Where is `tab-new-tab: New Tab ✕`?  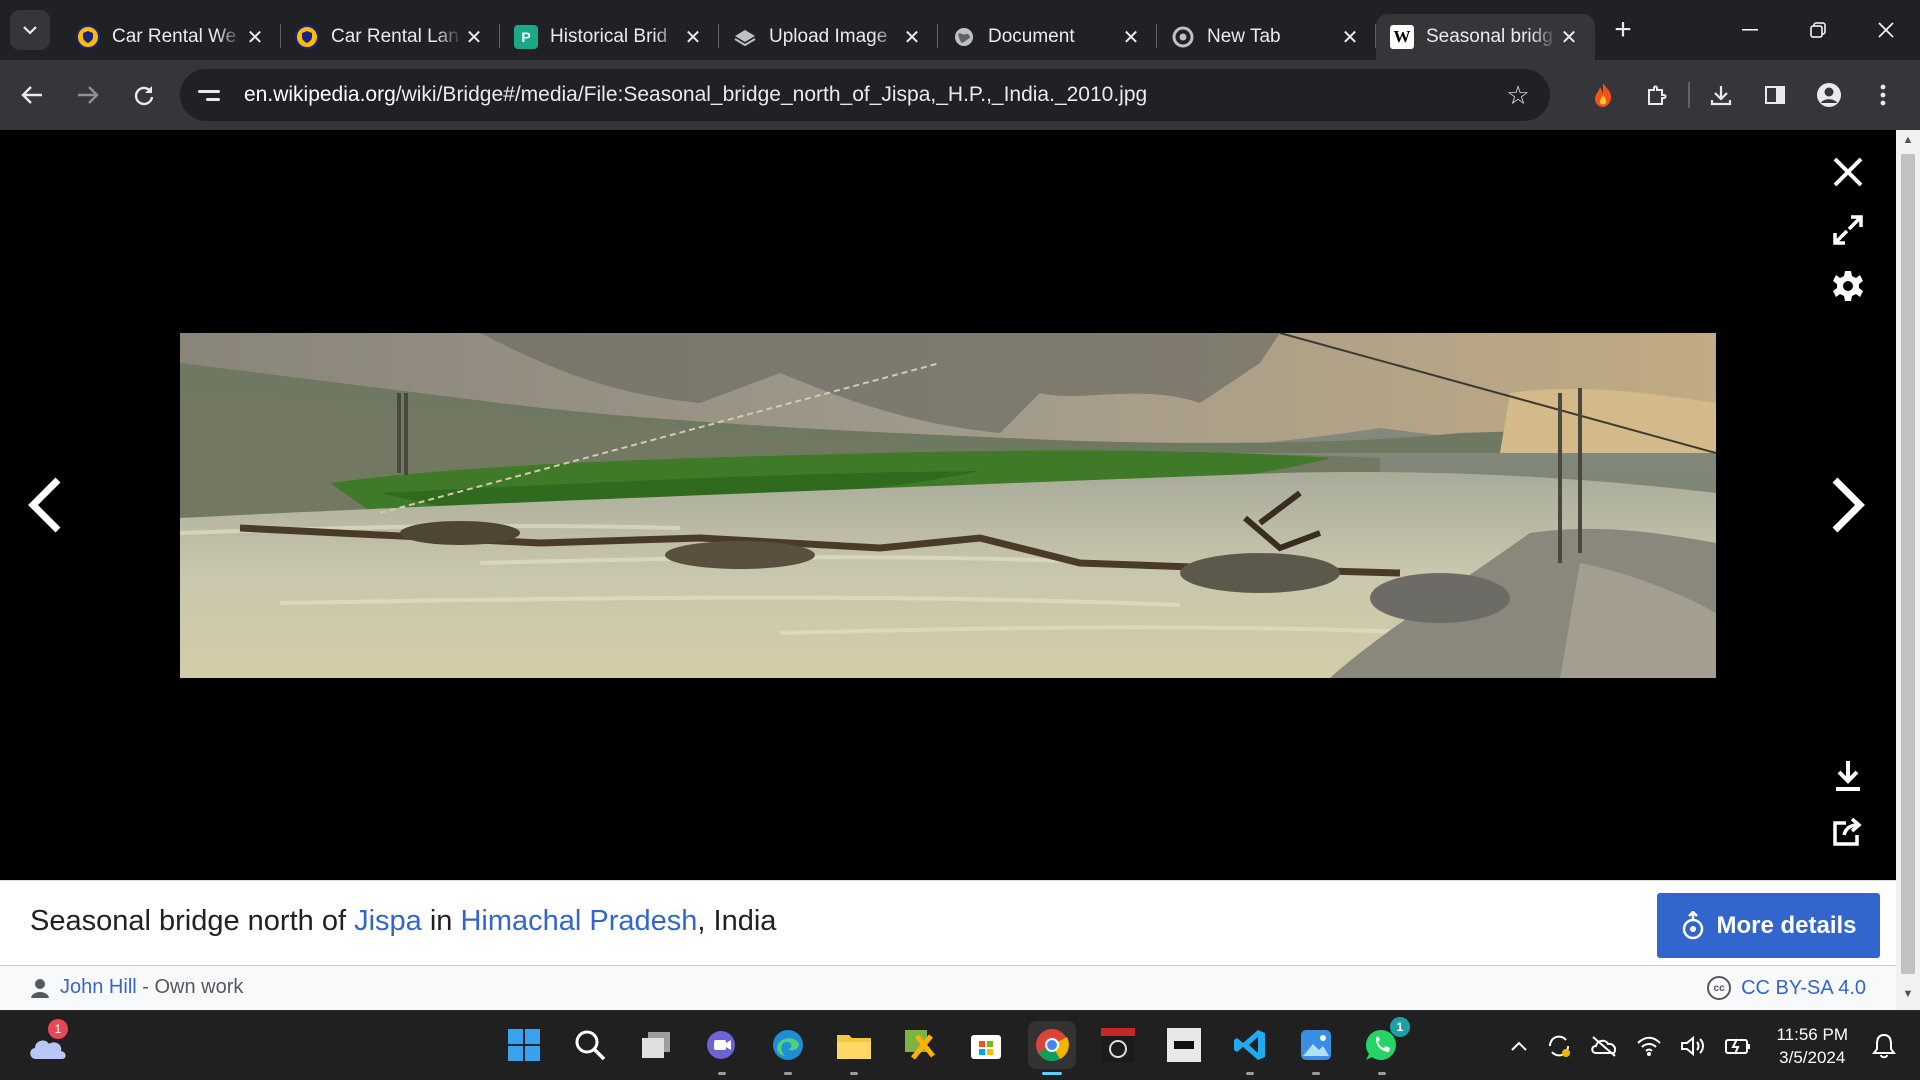
tab-new-tab: New Tab ✕ is located at coordinates (1266, 37).